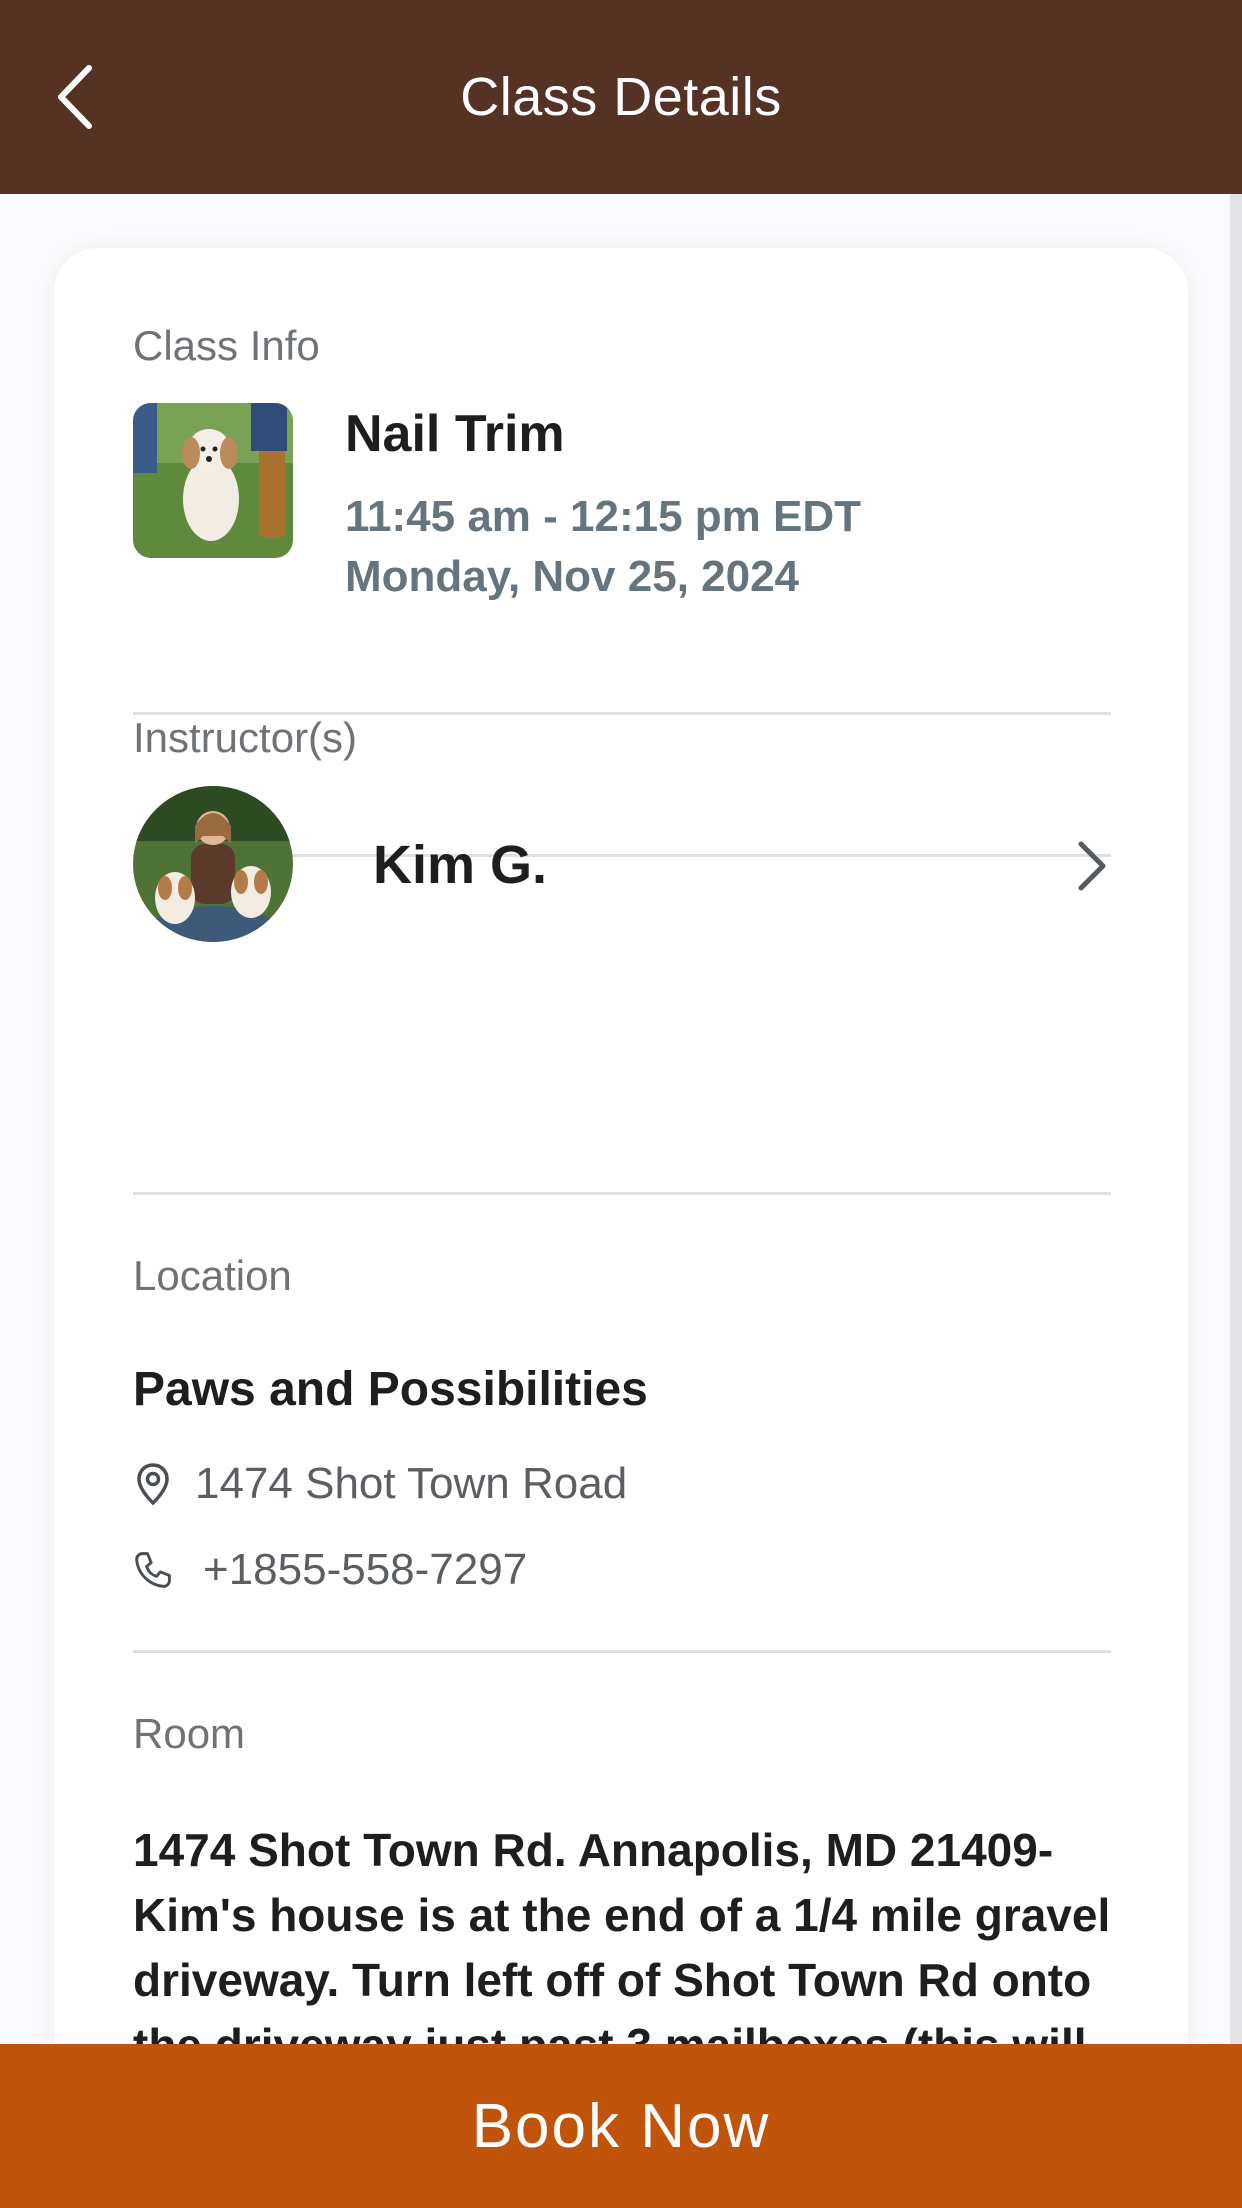 The width and height of the screenshot is (1242, 2208). What do you see at coordinates (411, 1483) in the screenshot?
I see `location-address: 1474 Shot Town Road` at bounding box center [411, 1483].